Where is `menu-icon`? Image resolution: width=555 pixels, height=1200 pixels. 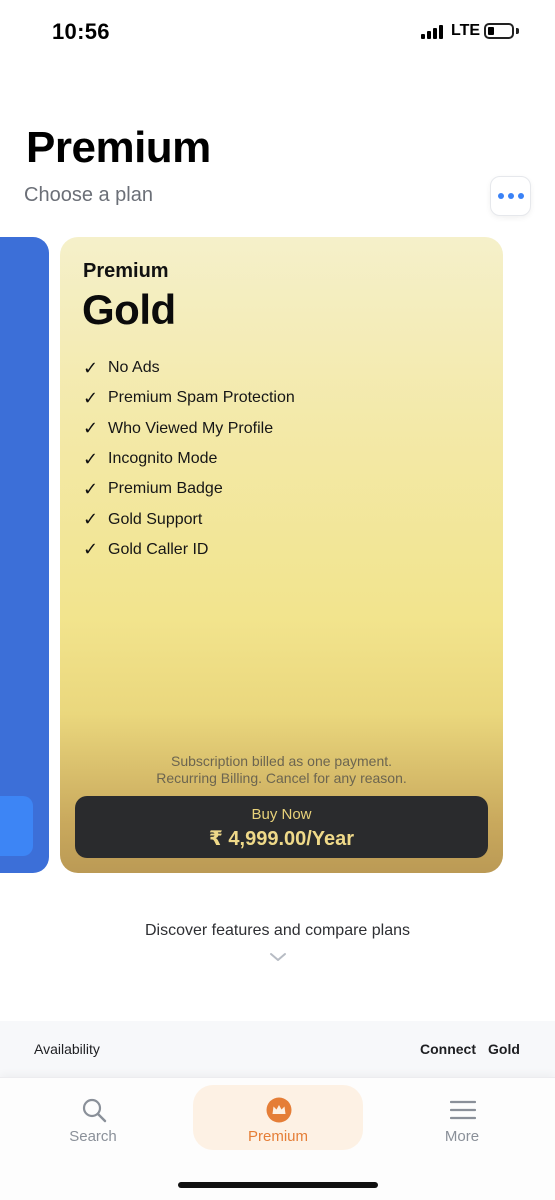 menu-icon is located at coordinates (463, 1110).